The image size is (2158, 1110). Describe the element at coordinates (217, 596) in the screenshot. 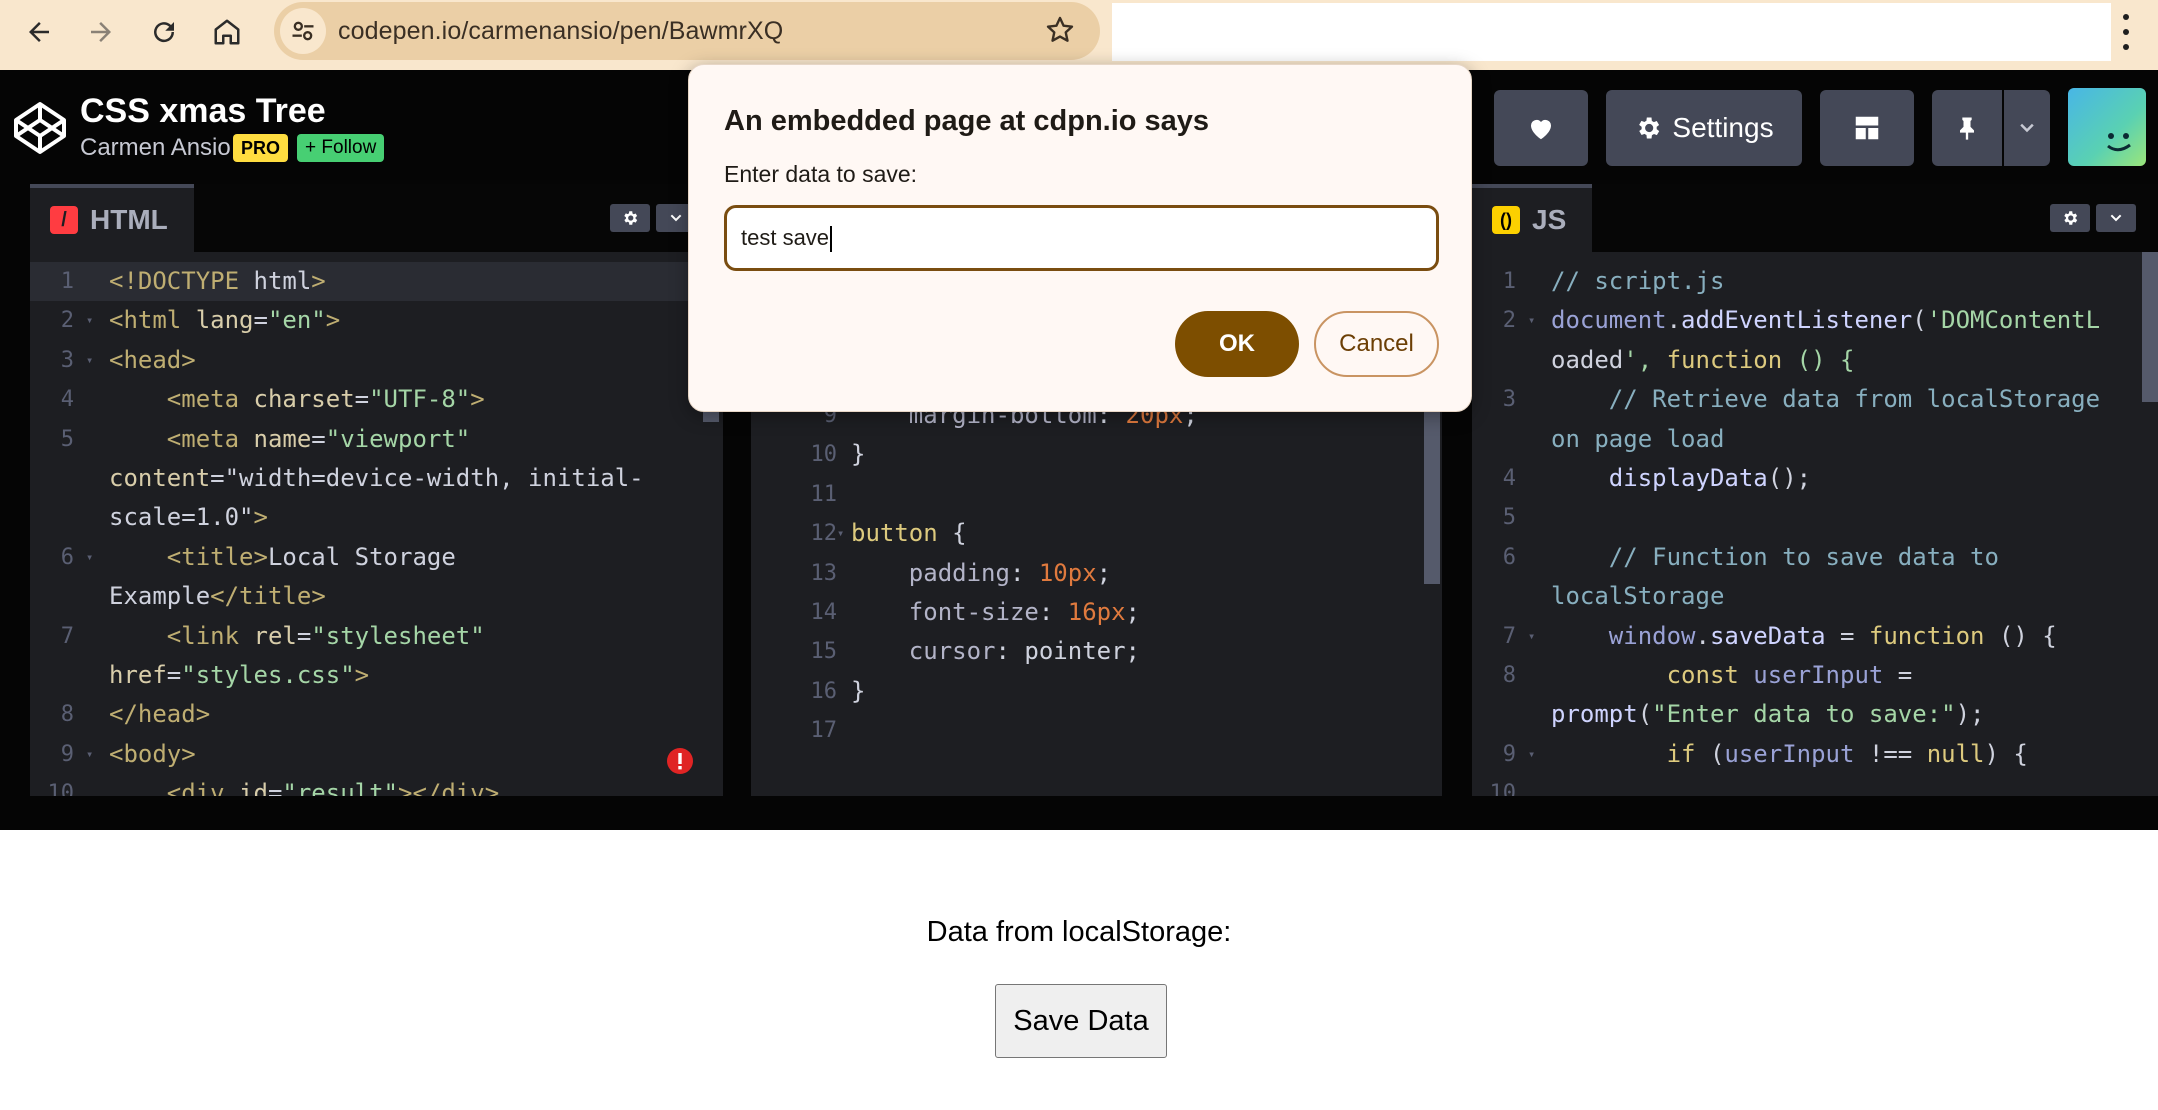

I see `code-text: Example</title>` at that location.